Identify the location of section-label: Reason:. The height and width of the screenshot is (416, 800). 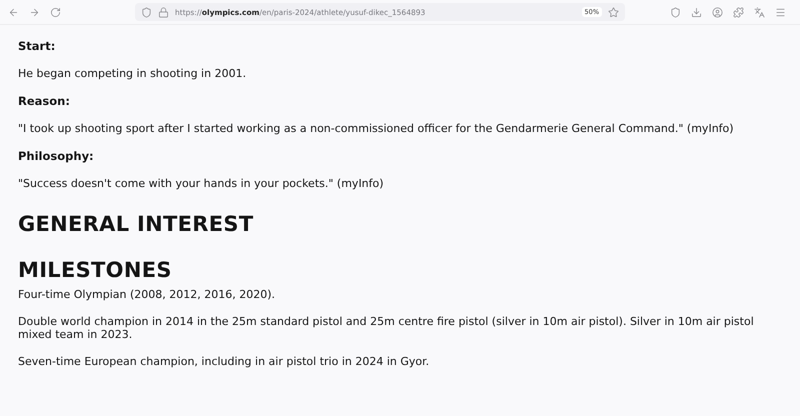
(44, 101).